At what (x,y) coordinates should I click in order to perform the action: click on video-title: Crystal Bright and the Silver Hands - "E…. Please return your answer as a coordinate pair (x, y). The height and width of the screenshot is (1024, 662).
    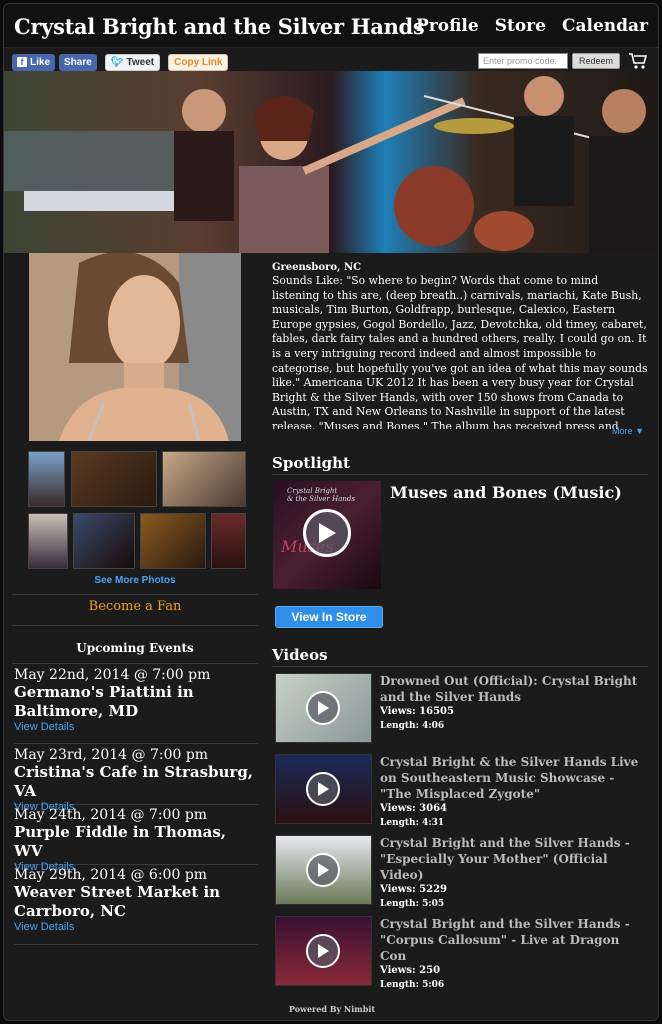
    Looking at the image, I should click on (513, 873).